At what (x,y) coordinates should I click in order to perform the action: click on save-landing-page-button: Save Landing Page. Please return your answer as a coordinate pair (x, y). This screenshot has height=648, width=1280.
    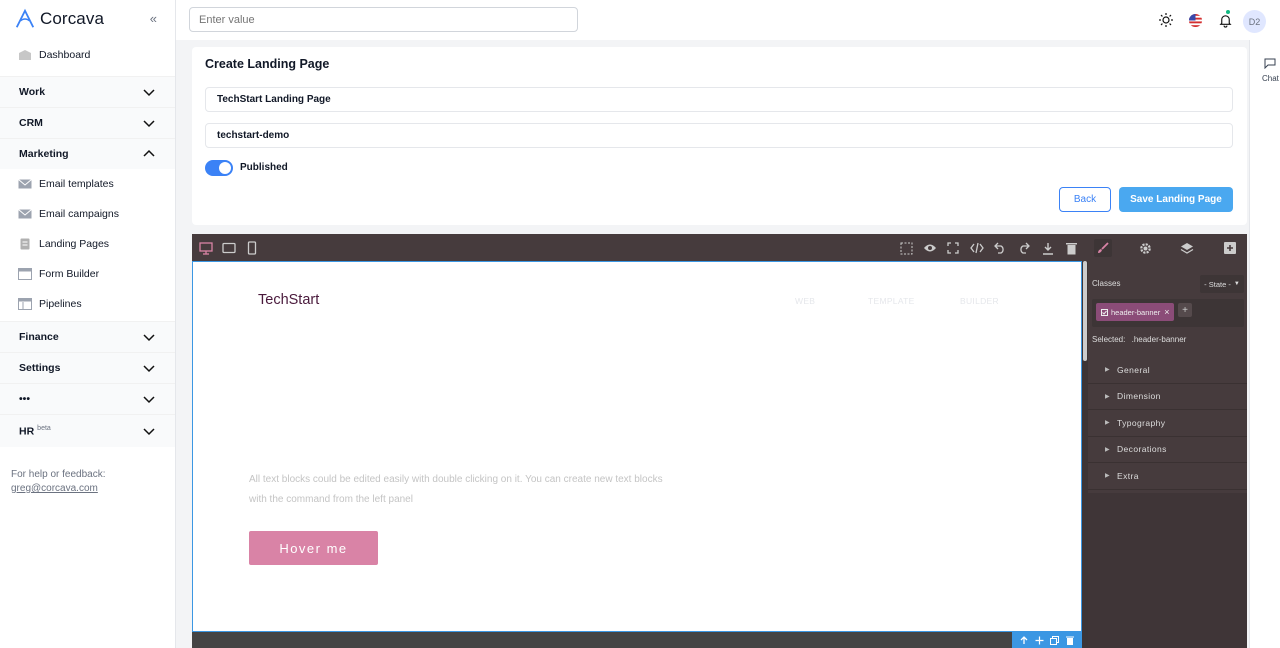
    Looking at the image, I should click on (1176, 199).